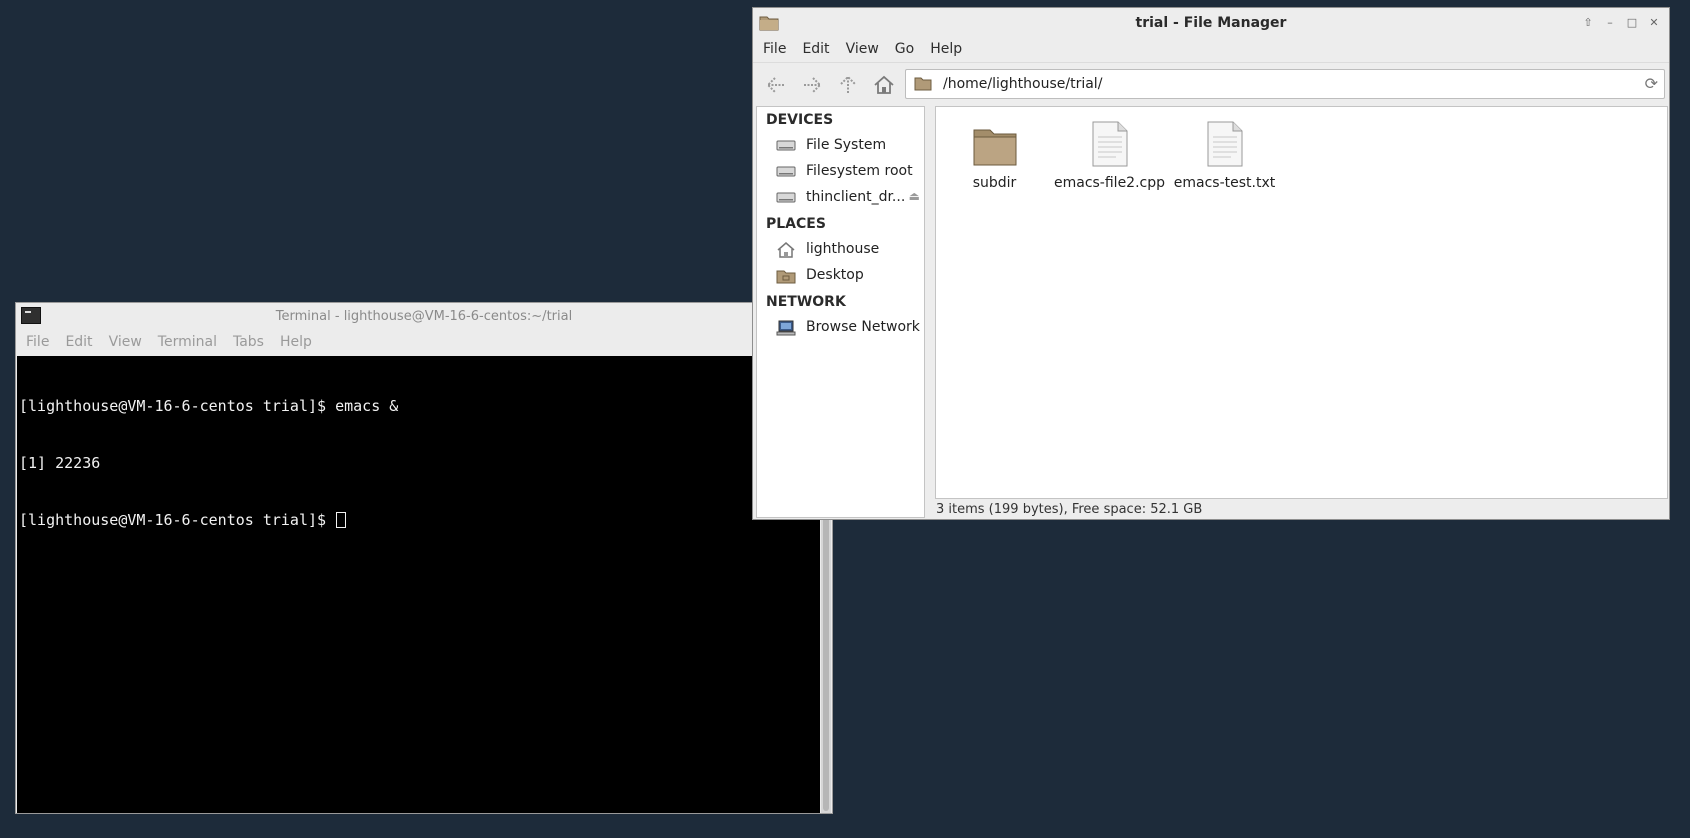 The image size is (1690, 838). What do you see at coordinates (796, 224) in the screenshot?
I see `places-heading: PLACES` at bounding box center [796, 224].